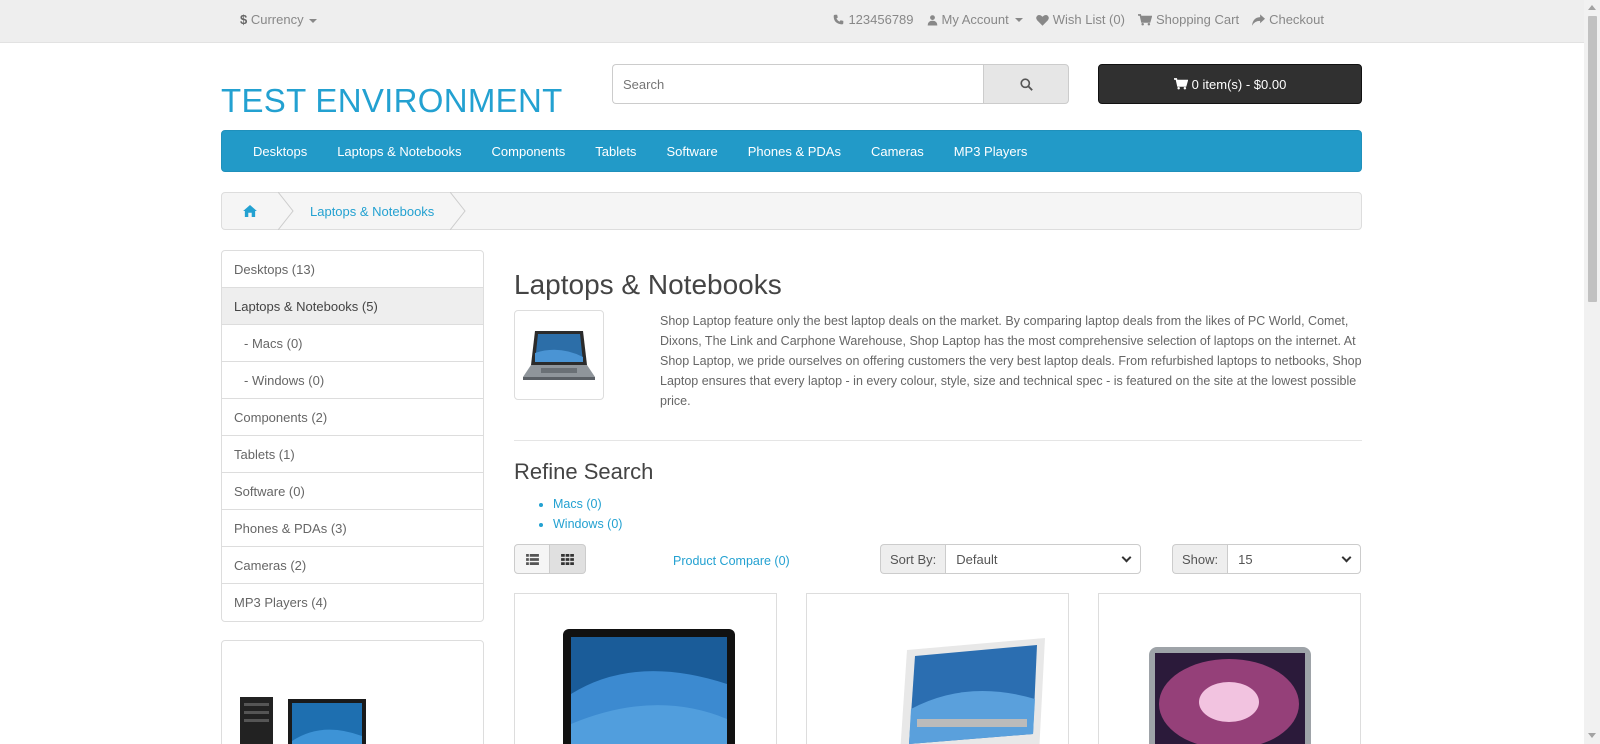 The image size is (1600, 744). What do you see at coordinates (938, 440) in the screenshot?
I see `divider` at bounding box center [938, 440].